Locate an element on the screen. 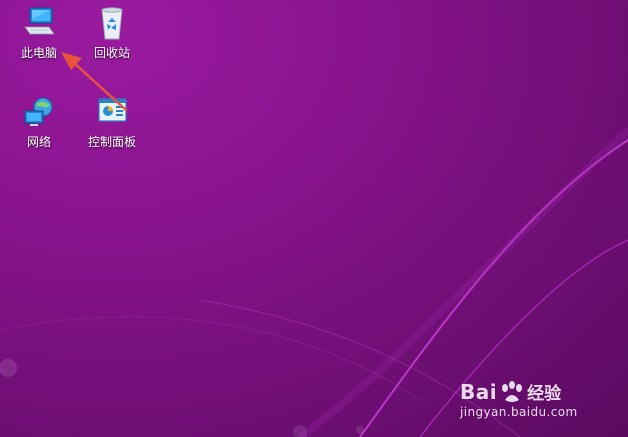  watermark-brand: Bai is located at coordinates (479, 391).